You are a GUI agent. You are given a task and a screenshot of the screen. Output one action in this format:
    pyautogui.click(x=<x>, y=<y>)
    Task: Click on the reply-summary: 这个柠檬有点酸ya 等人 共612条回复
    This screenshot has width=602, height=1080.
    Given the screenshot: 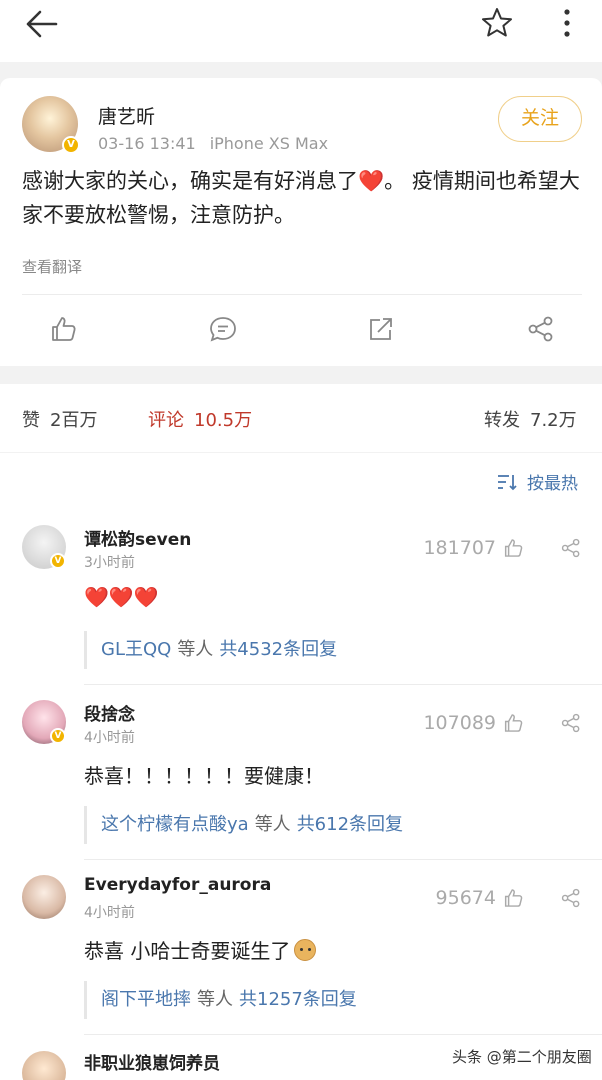 What is the action you would take?
    pyautogui.click(x=334, y=825)
    